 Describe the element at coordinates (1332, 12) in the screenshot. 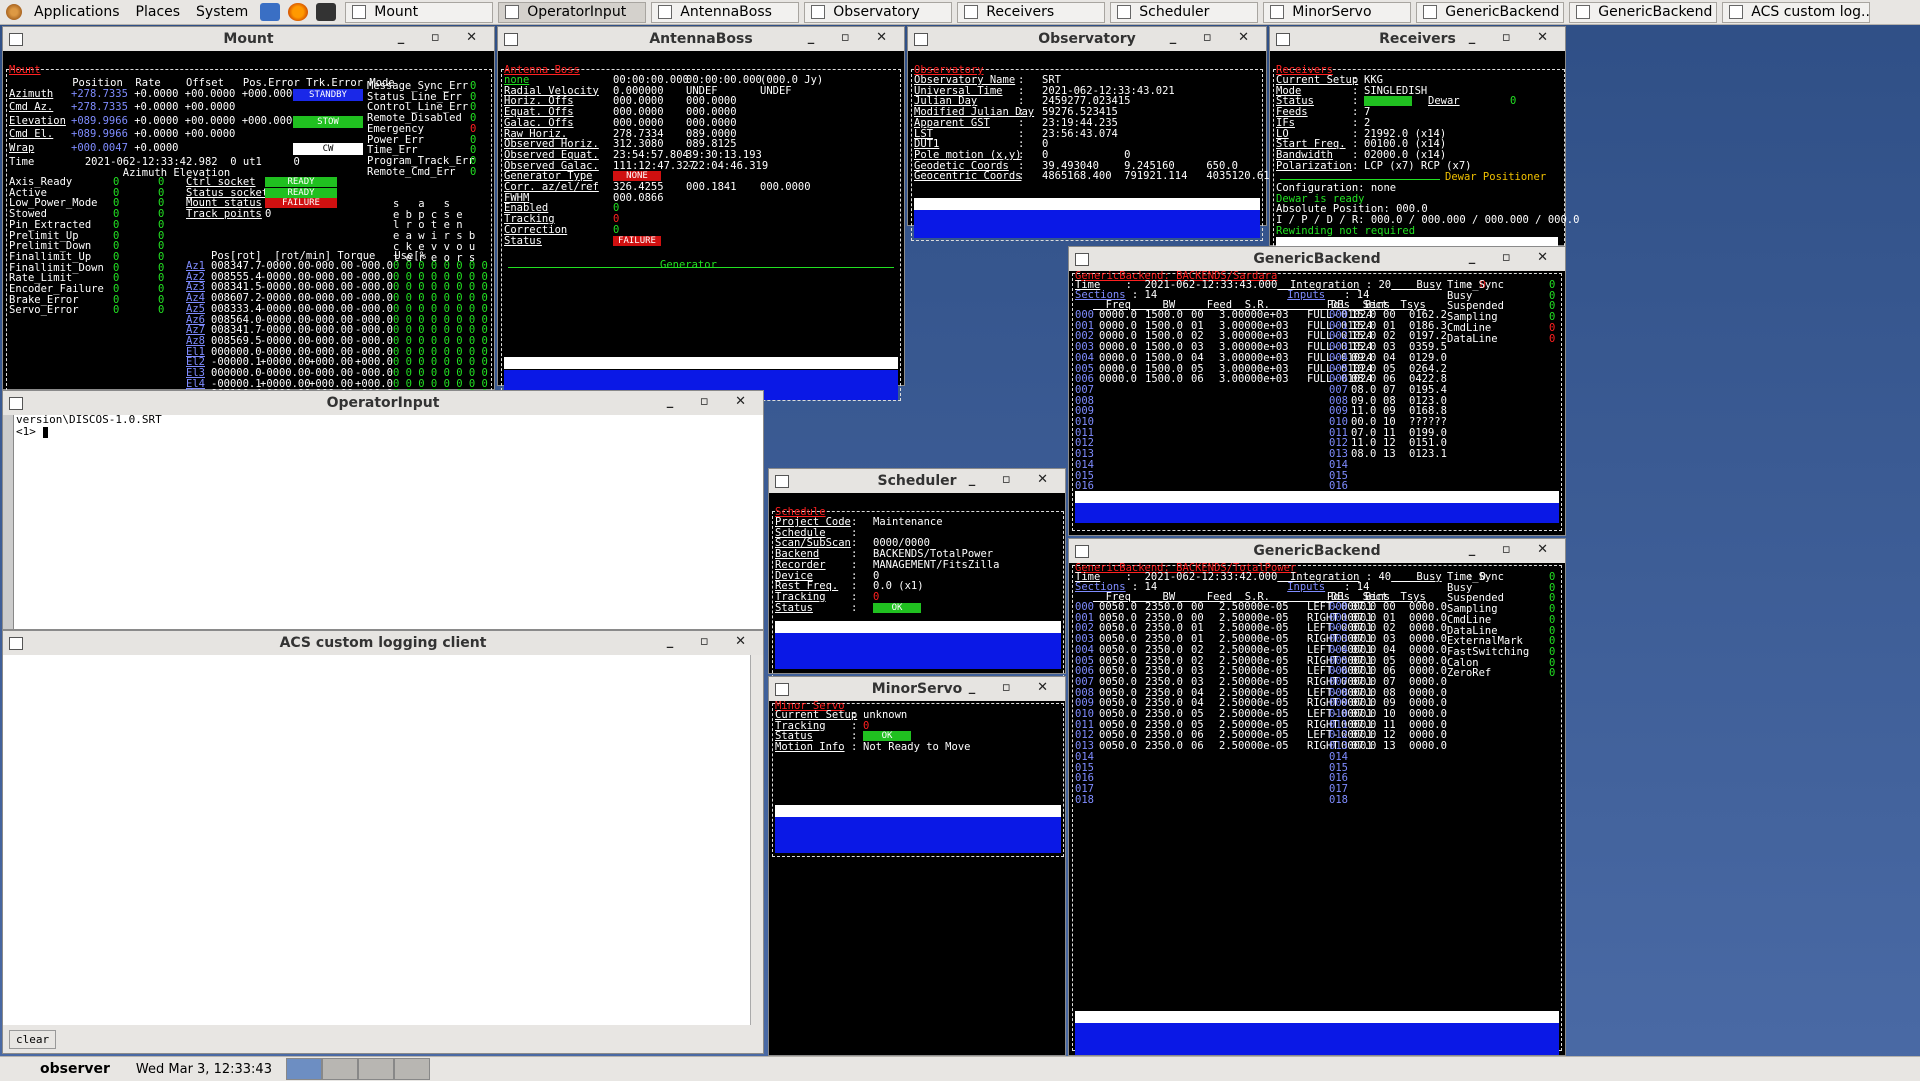

I see `taskbar-label: MinorServo` at that location.